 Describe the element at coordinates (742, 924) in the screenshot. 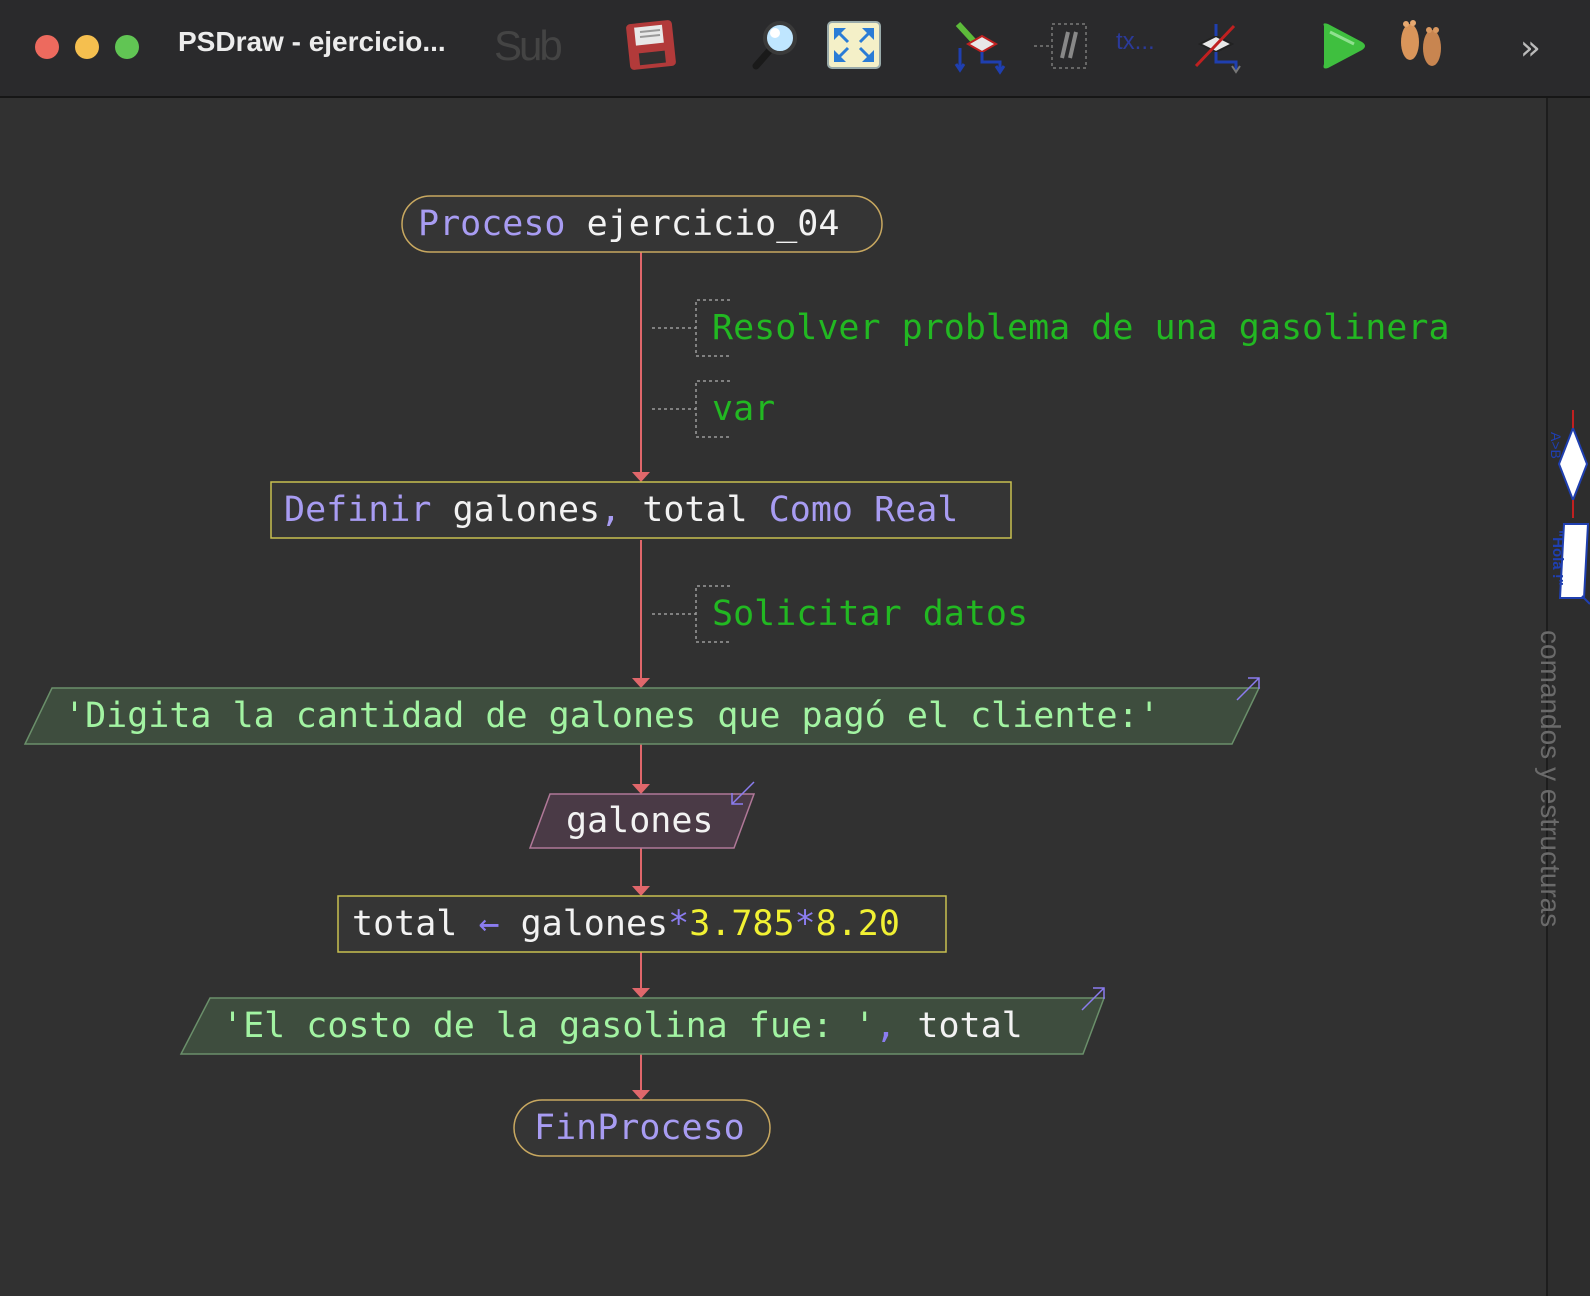

I see `assign-num1: 3.785` at that location.